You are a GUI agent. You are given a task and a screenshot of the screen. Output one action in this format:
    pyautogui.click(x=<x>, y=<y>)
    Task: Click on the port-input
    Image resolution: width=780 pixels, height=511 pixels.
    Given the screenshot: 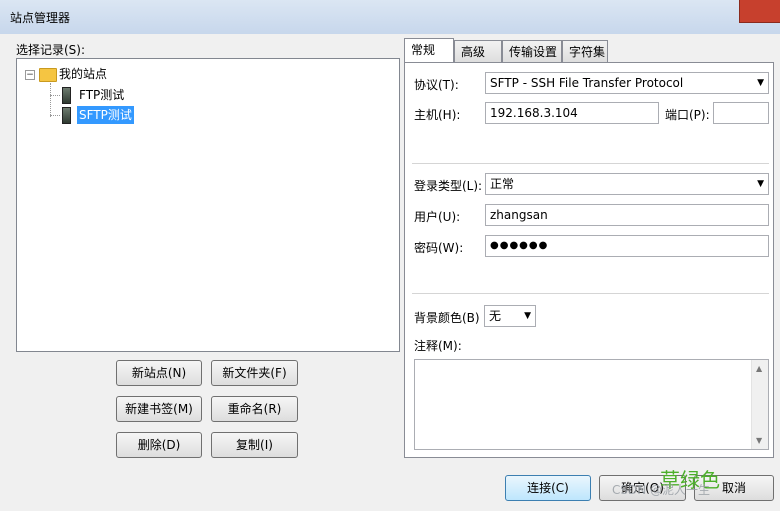 What is the action you would take?
    pyautogui.click(x=741, y=113)
    